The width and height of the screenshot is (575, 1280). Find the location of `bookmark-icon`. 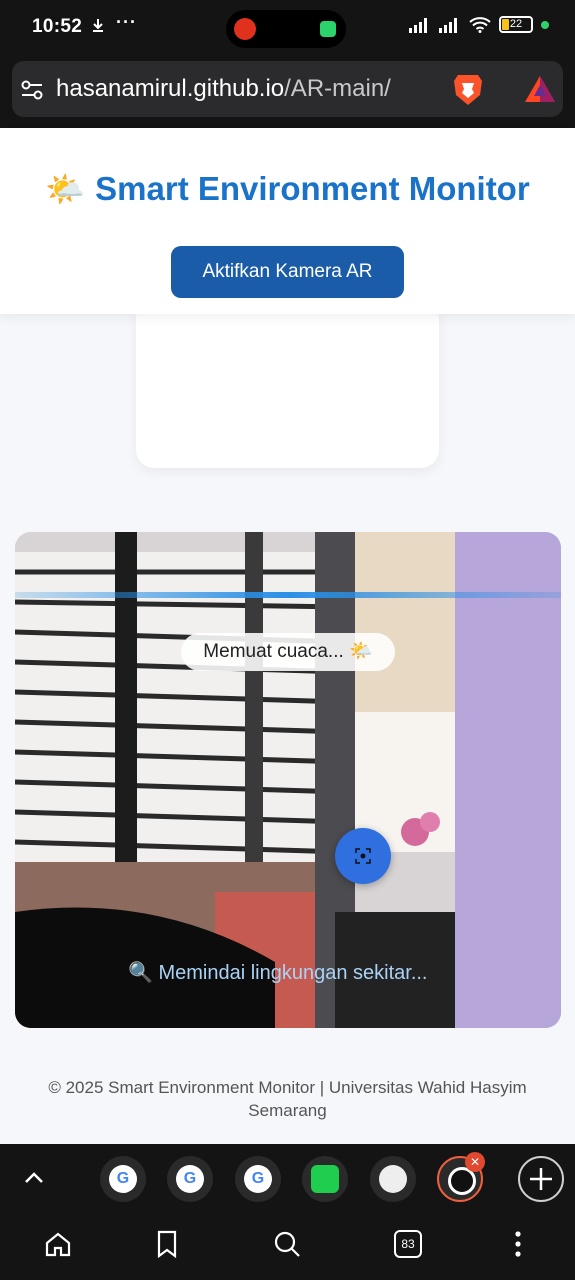

bookmark-icon is located at coordinates (167, 1246).